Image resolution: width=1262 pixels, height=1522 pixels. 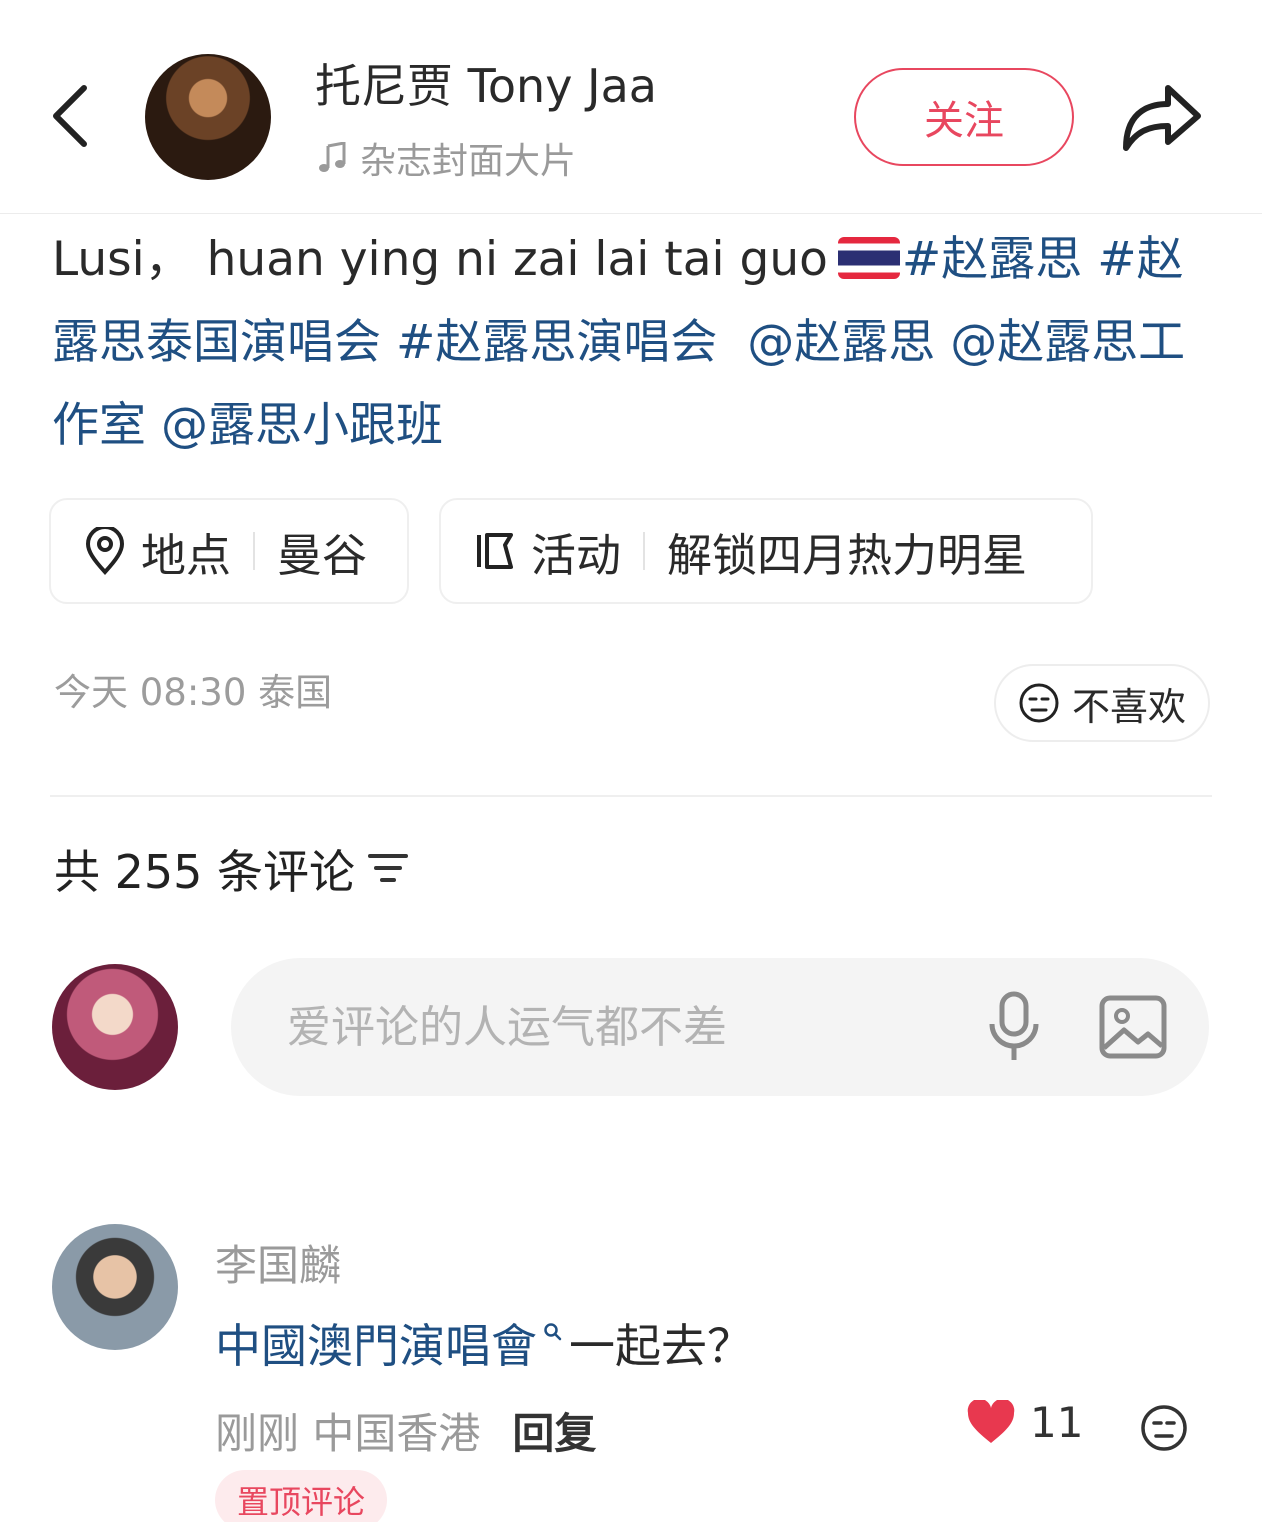 I want to click on pinned-comment-badge: 置顶评论, so click(x=301, y=1496).